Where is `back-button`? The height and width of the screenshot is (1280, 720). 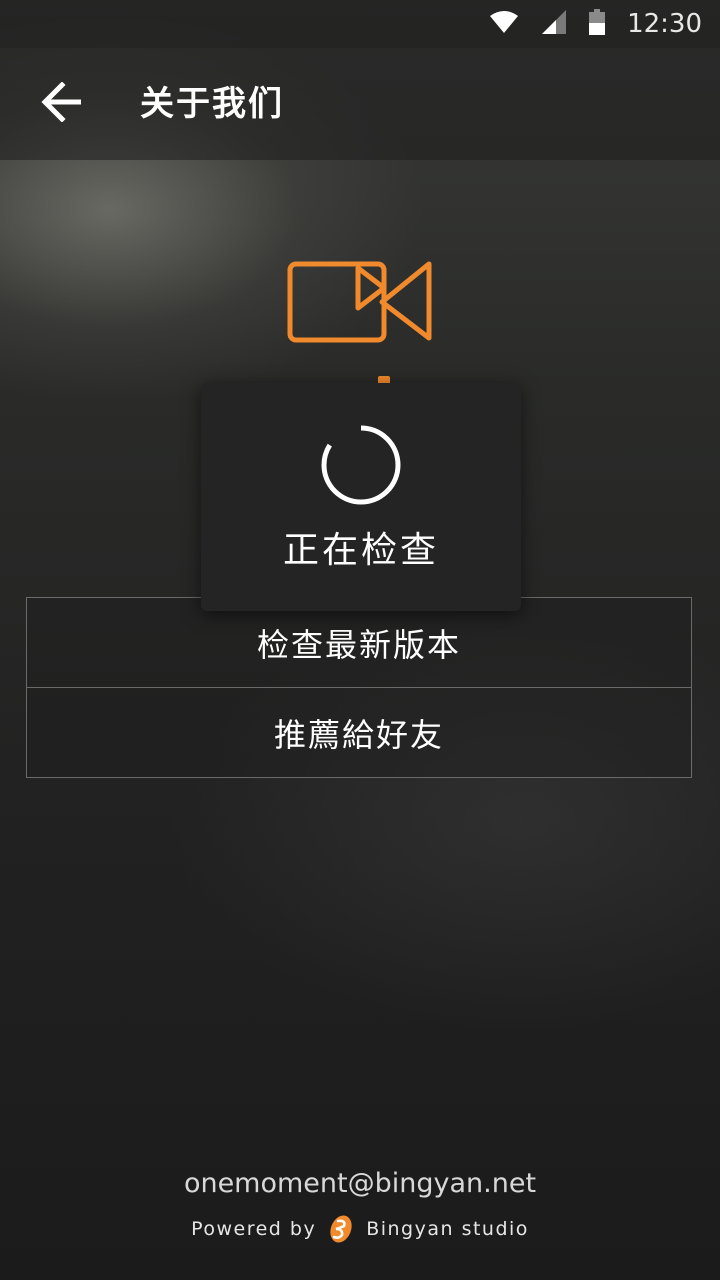
back-button is located at coordinates (62, 104).